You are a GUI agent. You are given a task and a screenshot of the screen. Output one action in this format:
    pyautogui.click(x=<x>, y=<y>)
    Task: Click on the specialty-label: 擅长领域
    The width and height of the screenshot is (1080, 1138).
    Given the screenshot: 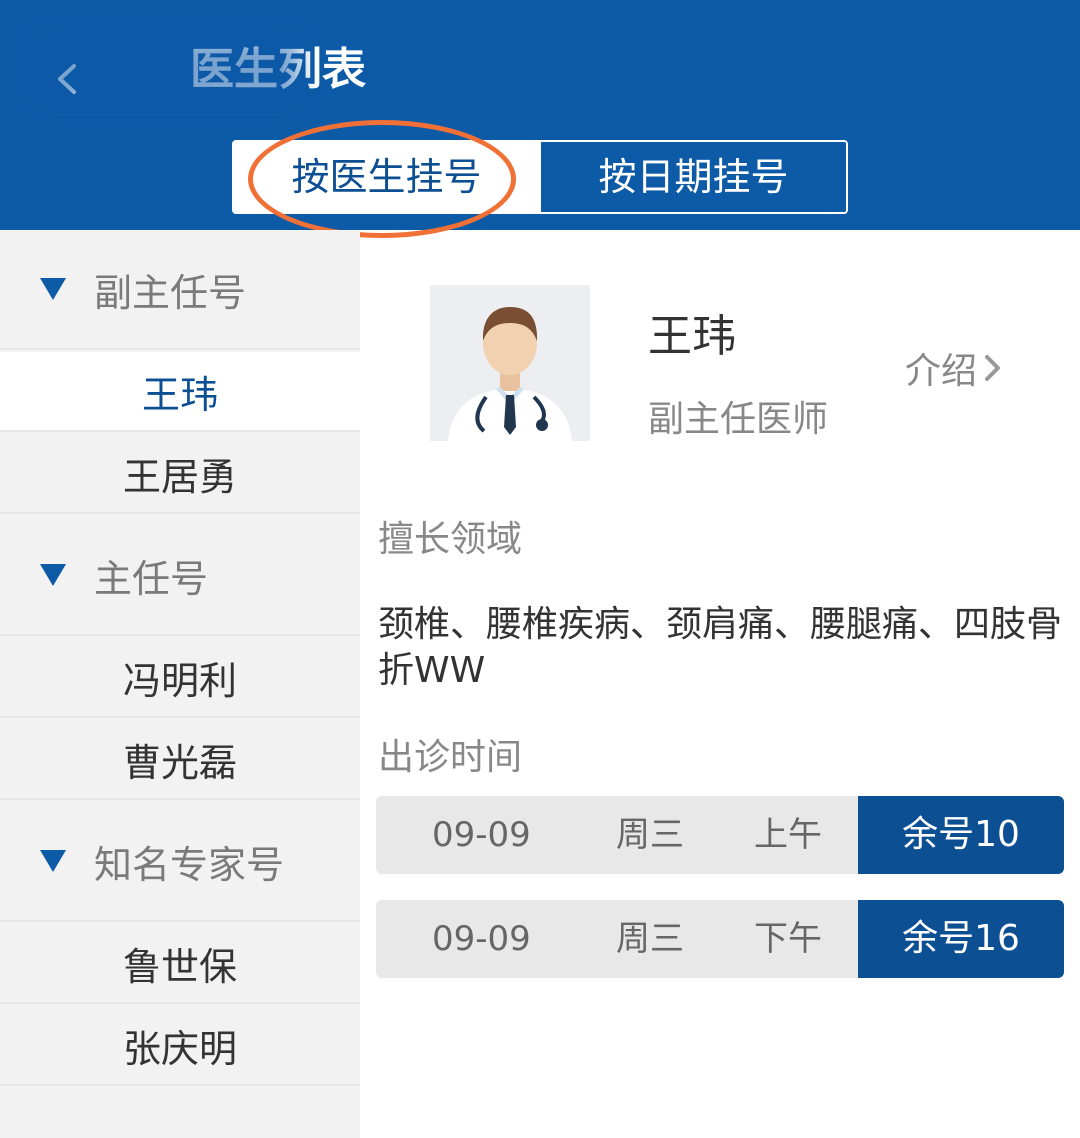 What is the action you would take?
    pyautogui.click(x=450, y=539)
    